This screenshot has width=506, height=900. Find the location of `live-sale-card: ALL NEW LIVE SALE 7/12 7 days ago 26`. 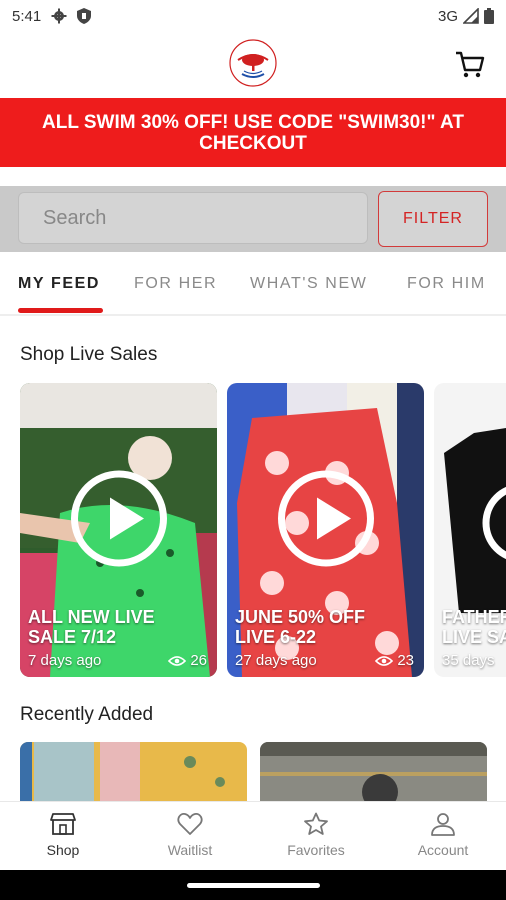

live-sale-card: ALL NEW LIVE SALE 7/12 7 days ago 26 is located at coordinates (118, 530).